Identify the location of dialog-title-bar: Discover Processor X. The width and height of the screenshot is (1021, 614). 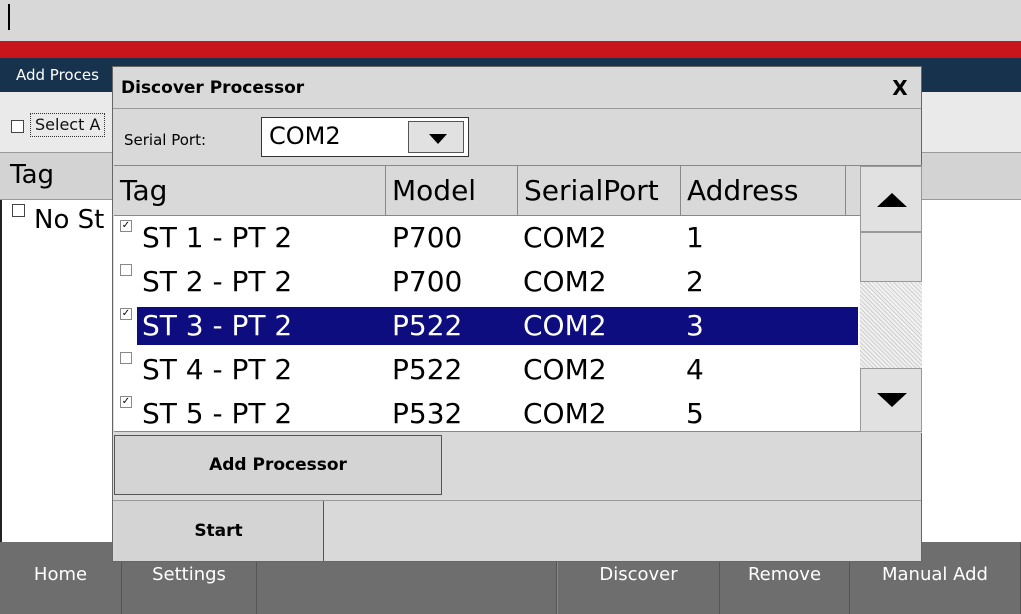
(517, 88).